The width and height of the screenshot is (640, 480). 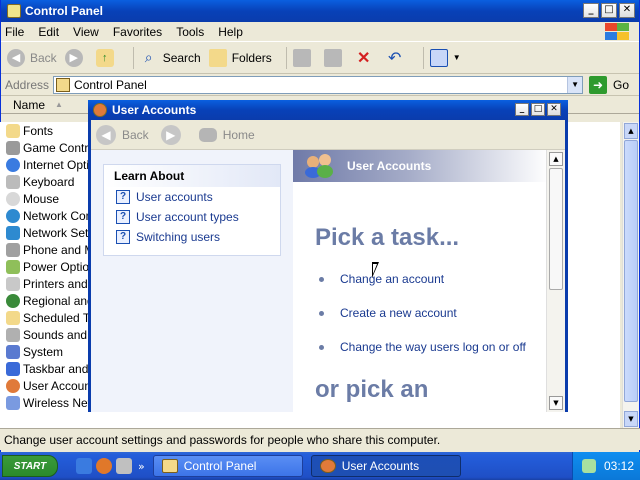 I want to click on clock: 03:12, so click(x=619, y=466).